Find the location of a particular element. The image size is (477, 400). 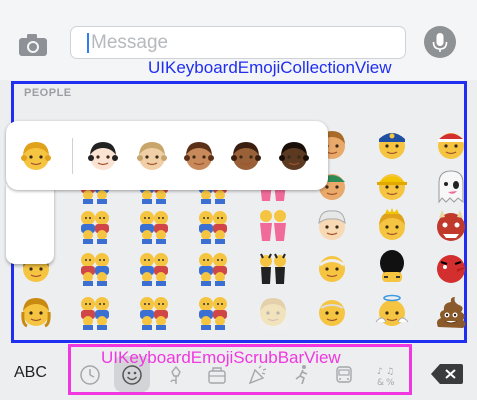

popup-divider is located at coordinates (72, 156).